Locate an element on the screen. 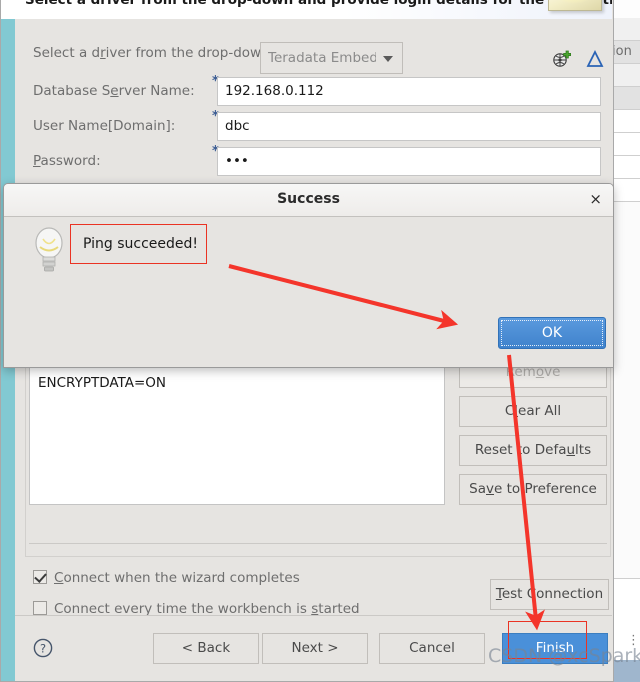 Image resolution: width=640 pixels, height=682 pixels. save-pref-label-mnemonic: v is located at coordinates (490, 489).